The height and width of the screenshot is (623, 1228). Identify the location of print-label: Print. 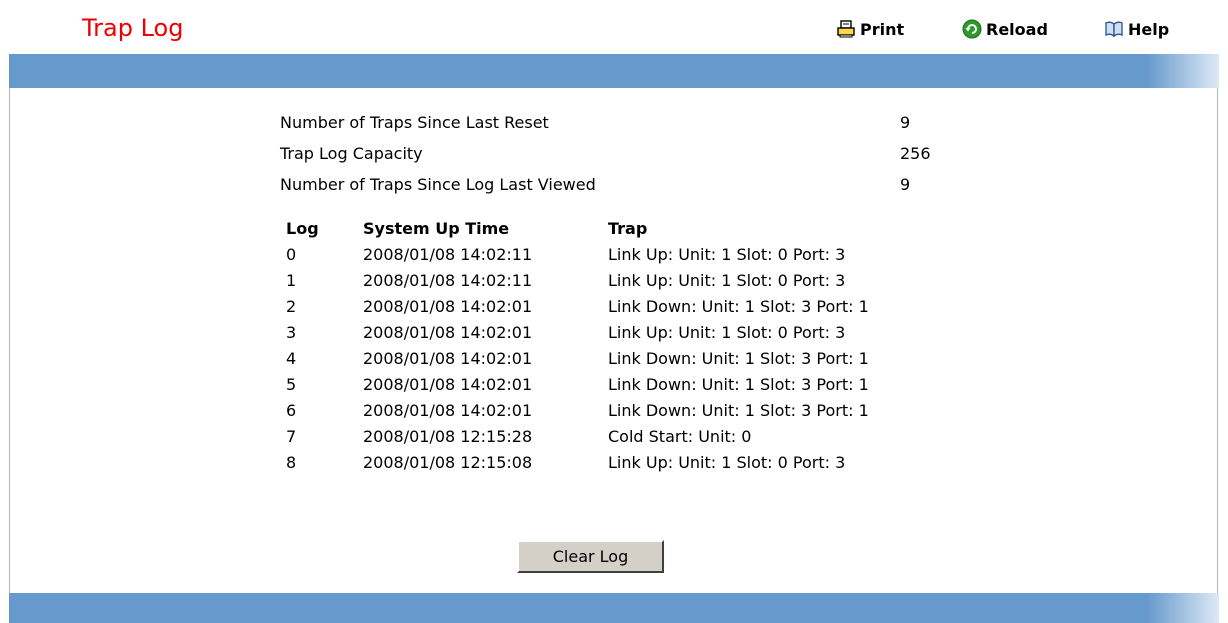
(882, 29).